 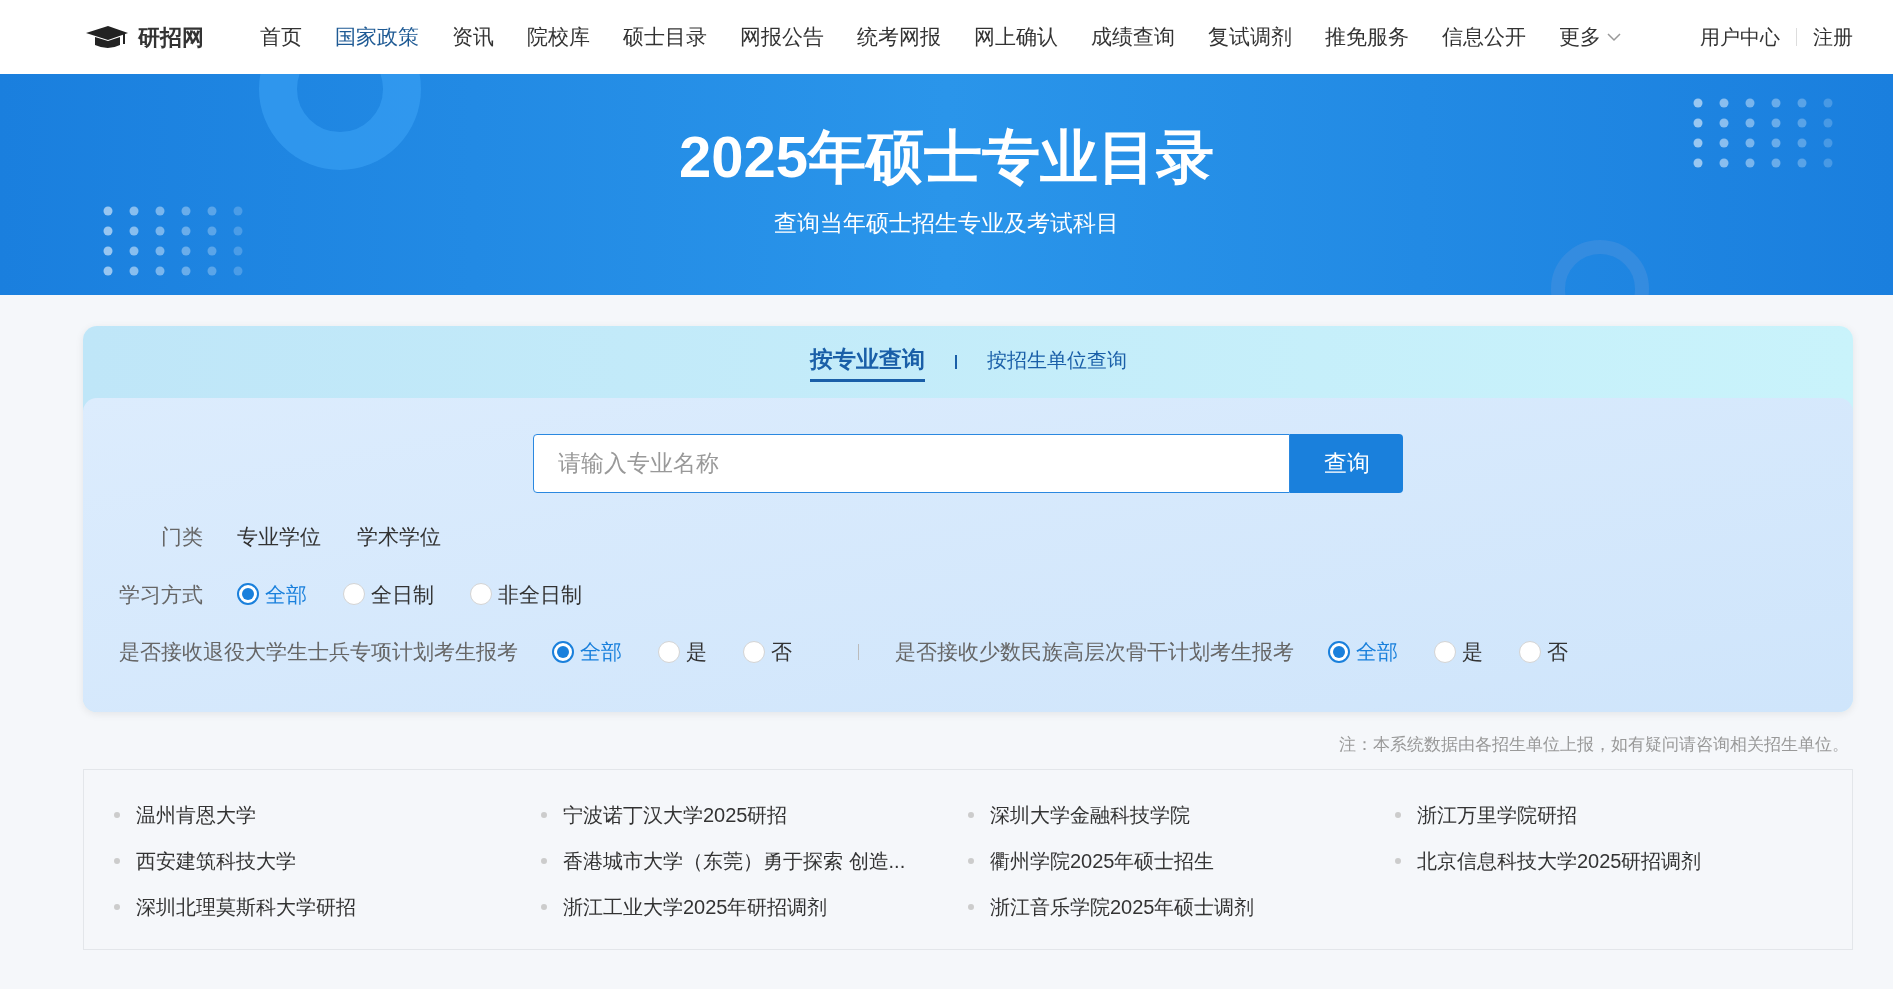 What do you see at coordinates (695, 907) in the screenshot?
I see `school-link: 浙江工业大学2025年研招调剂` at bounding box center [695, 907].